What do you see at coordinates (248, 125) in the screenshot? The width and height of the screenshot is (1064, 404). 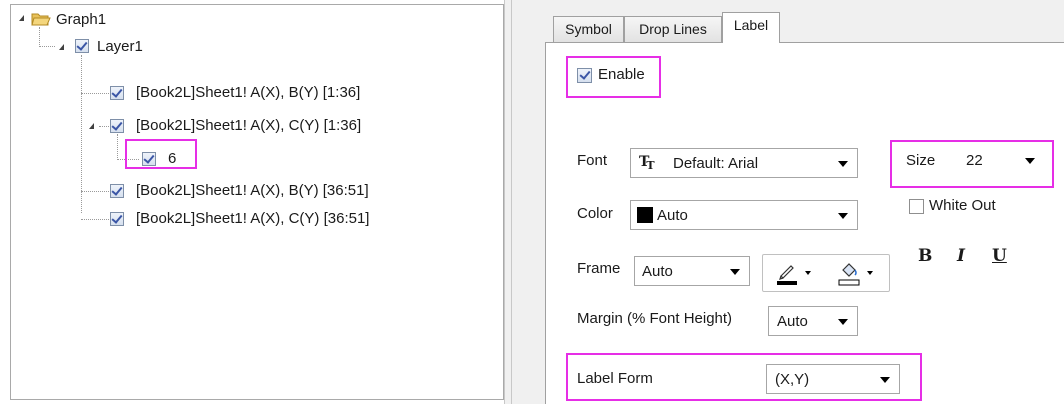 I see `tree-node-plot: [Book2L]Sheet1! A(X), C(Y) [1:36]` at bounding box center [248, 125].